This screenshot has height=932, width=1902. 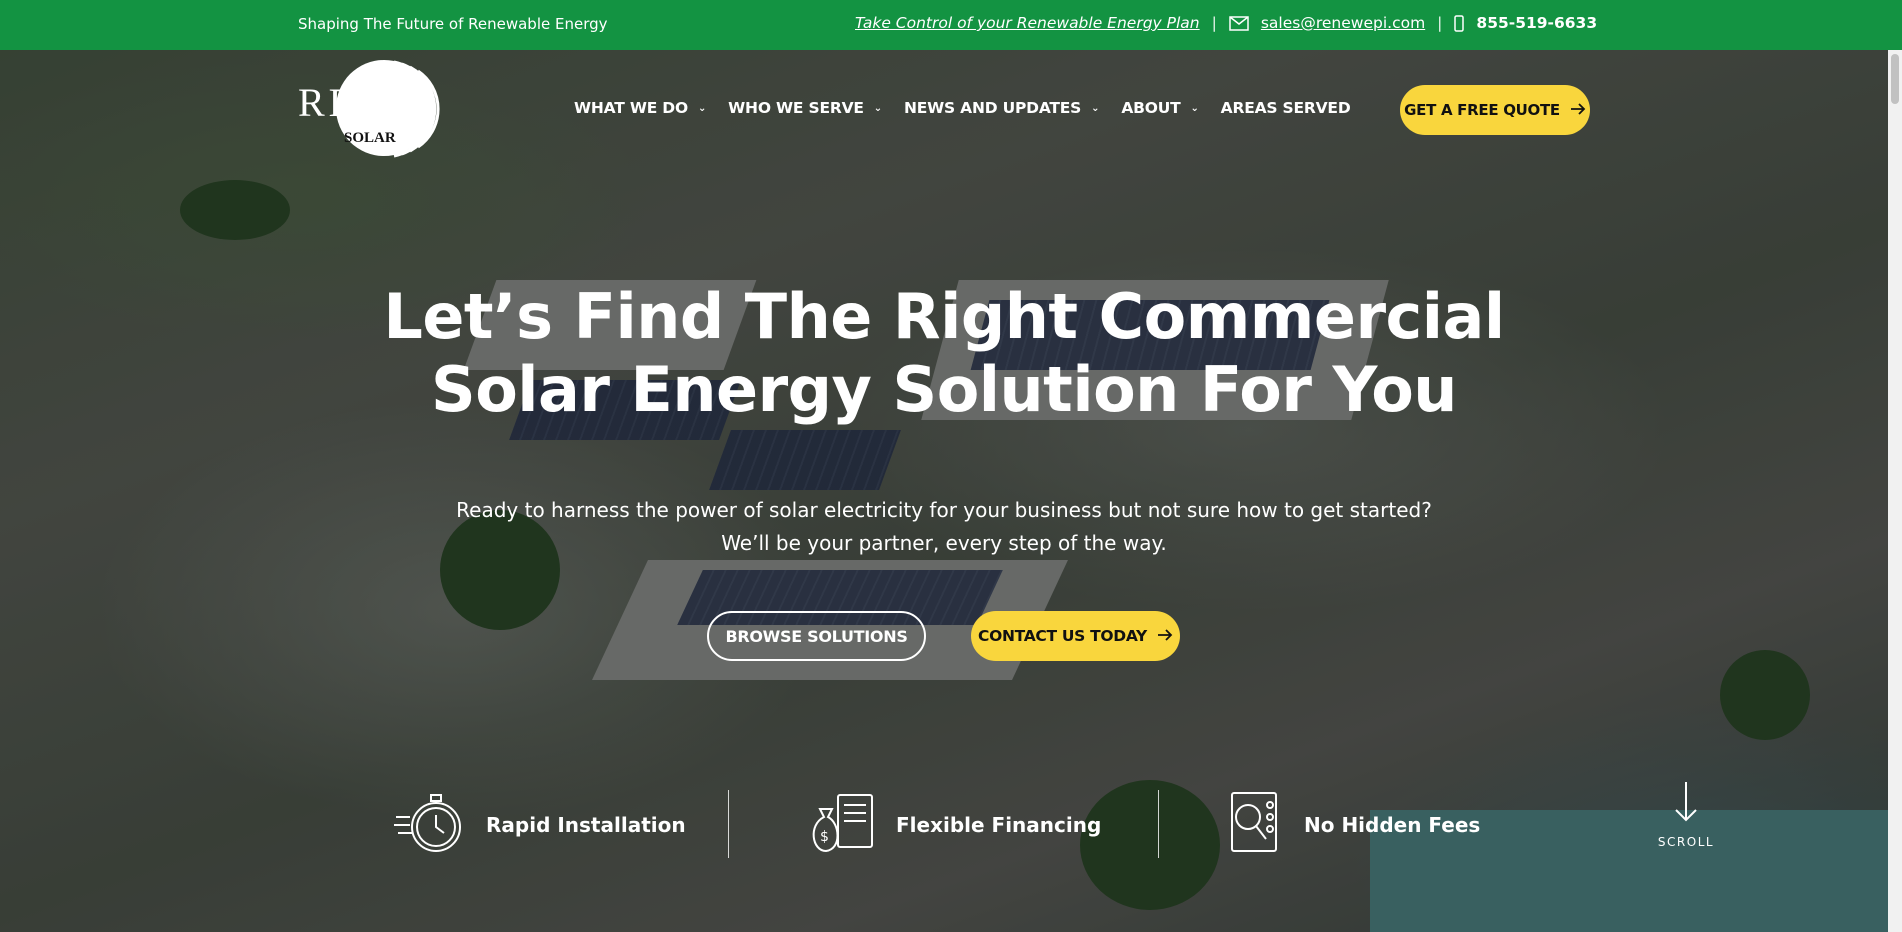 I want to click on scrollbar-thumb, so click(x=1895, y=79).